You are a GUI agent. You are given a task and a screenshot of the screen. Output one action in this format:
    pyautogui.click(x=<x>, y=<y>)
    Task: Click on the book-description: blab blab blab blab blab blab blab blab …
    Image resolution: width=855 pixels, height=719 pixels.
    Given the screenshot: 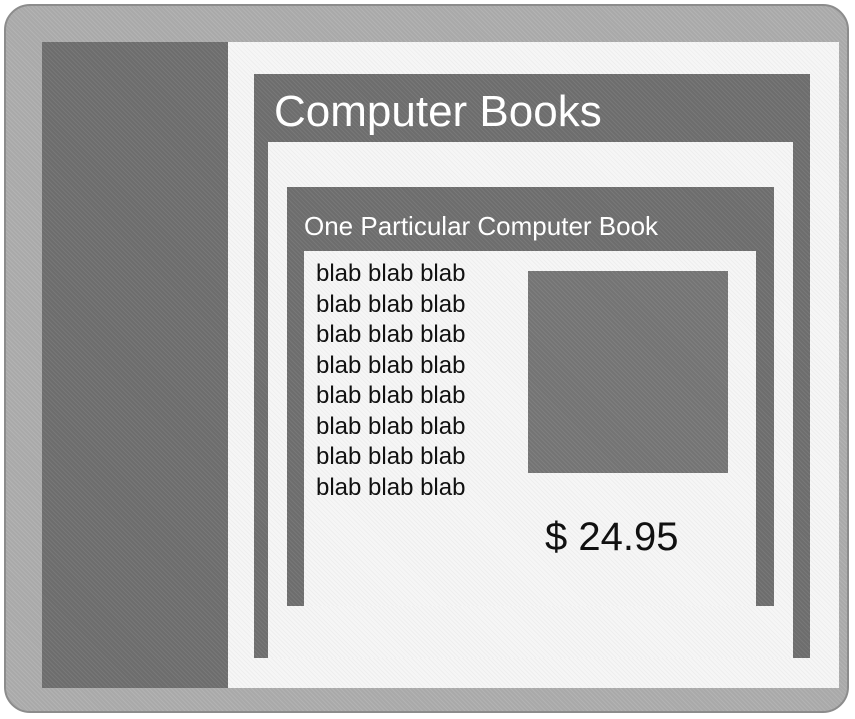 What is the action you would take?
    pyautogui.click(x=421, y=381)
    